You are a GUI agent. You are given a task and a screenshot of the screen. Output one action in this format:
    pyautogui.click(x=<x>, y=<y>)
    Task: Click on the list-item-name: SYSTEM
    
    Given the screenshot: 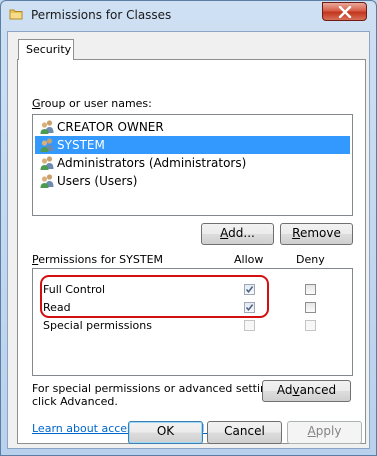 What is the action you would take?
    pyautogui.click(x=81, y=145)
    